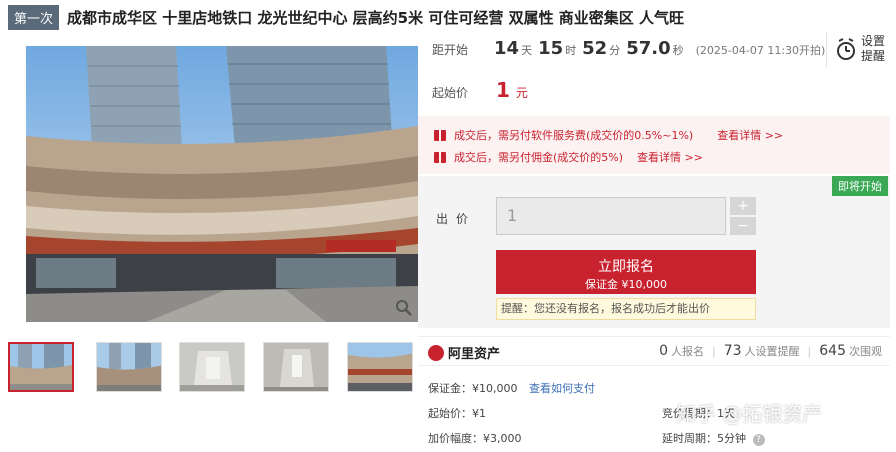 The width and height of the screenshot is (896, 452). Describe the element at coordinates (34, 17) in the screenshot. I see `auction-round-badge: 第一次` at that location.